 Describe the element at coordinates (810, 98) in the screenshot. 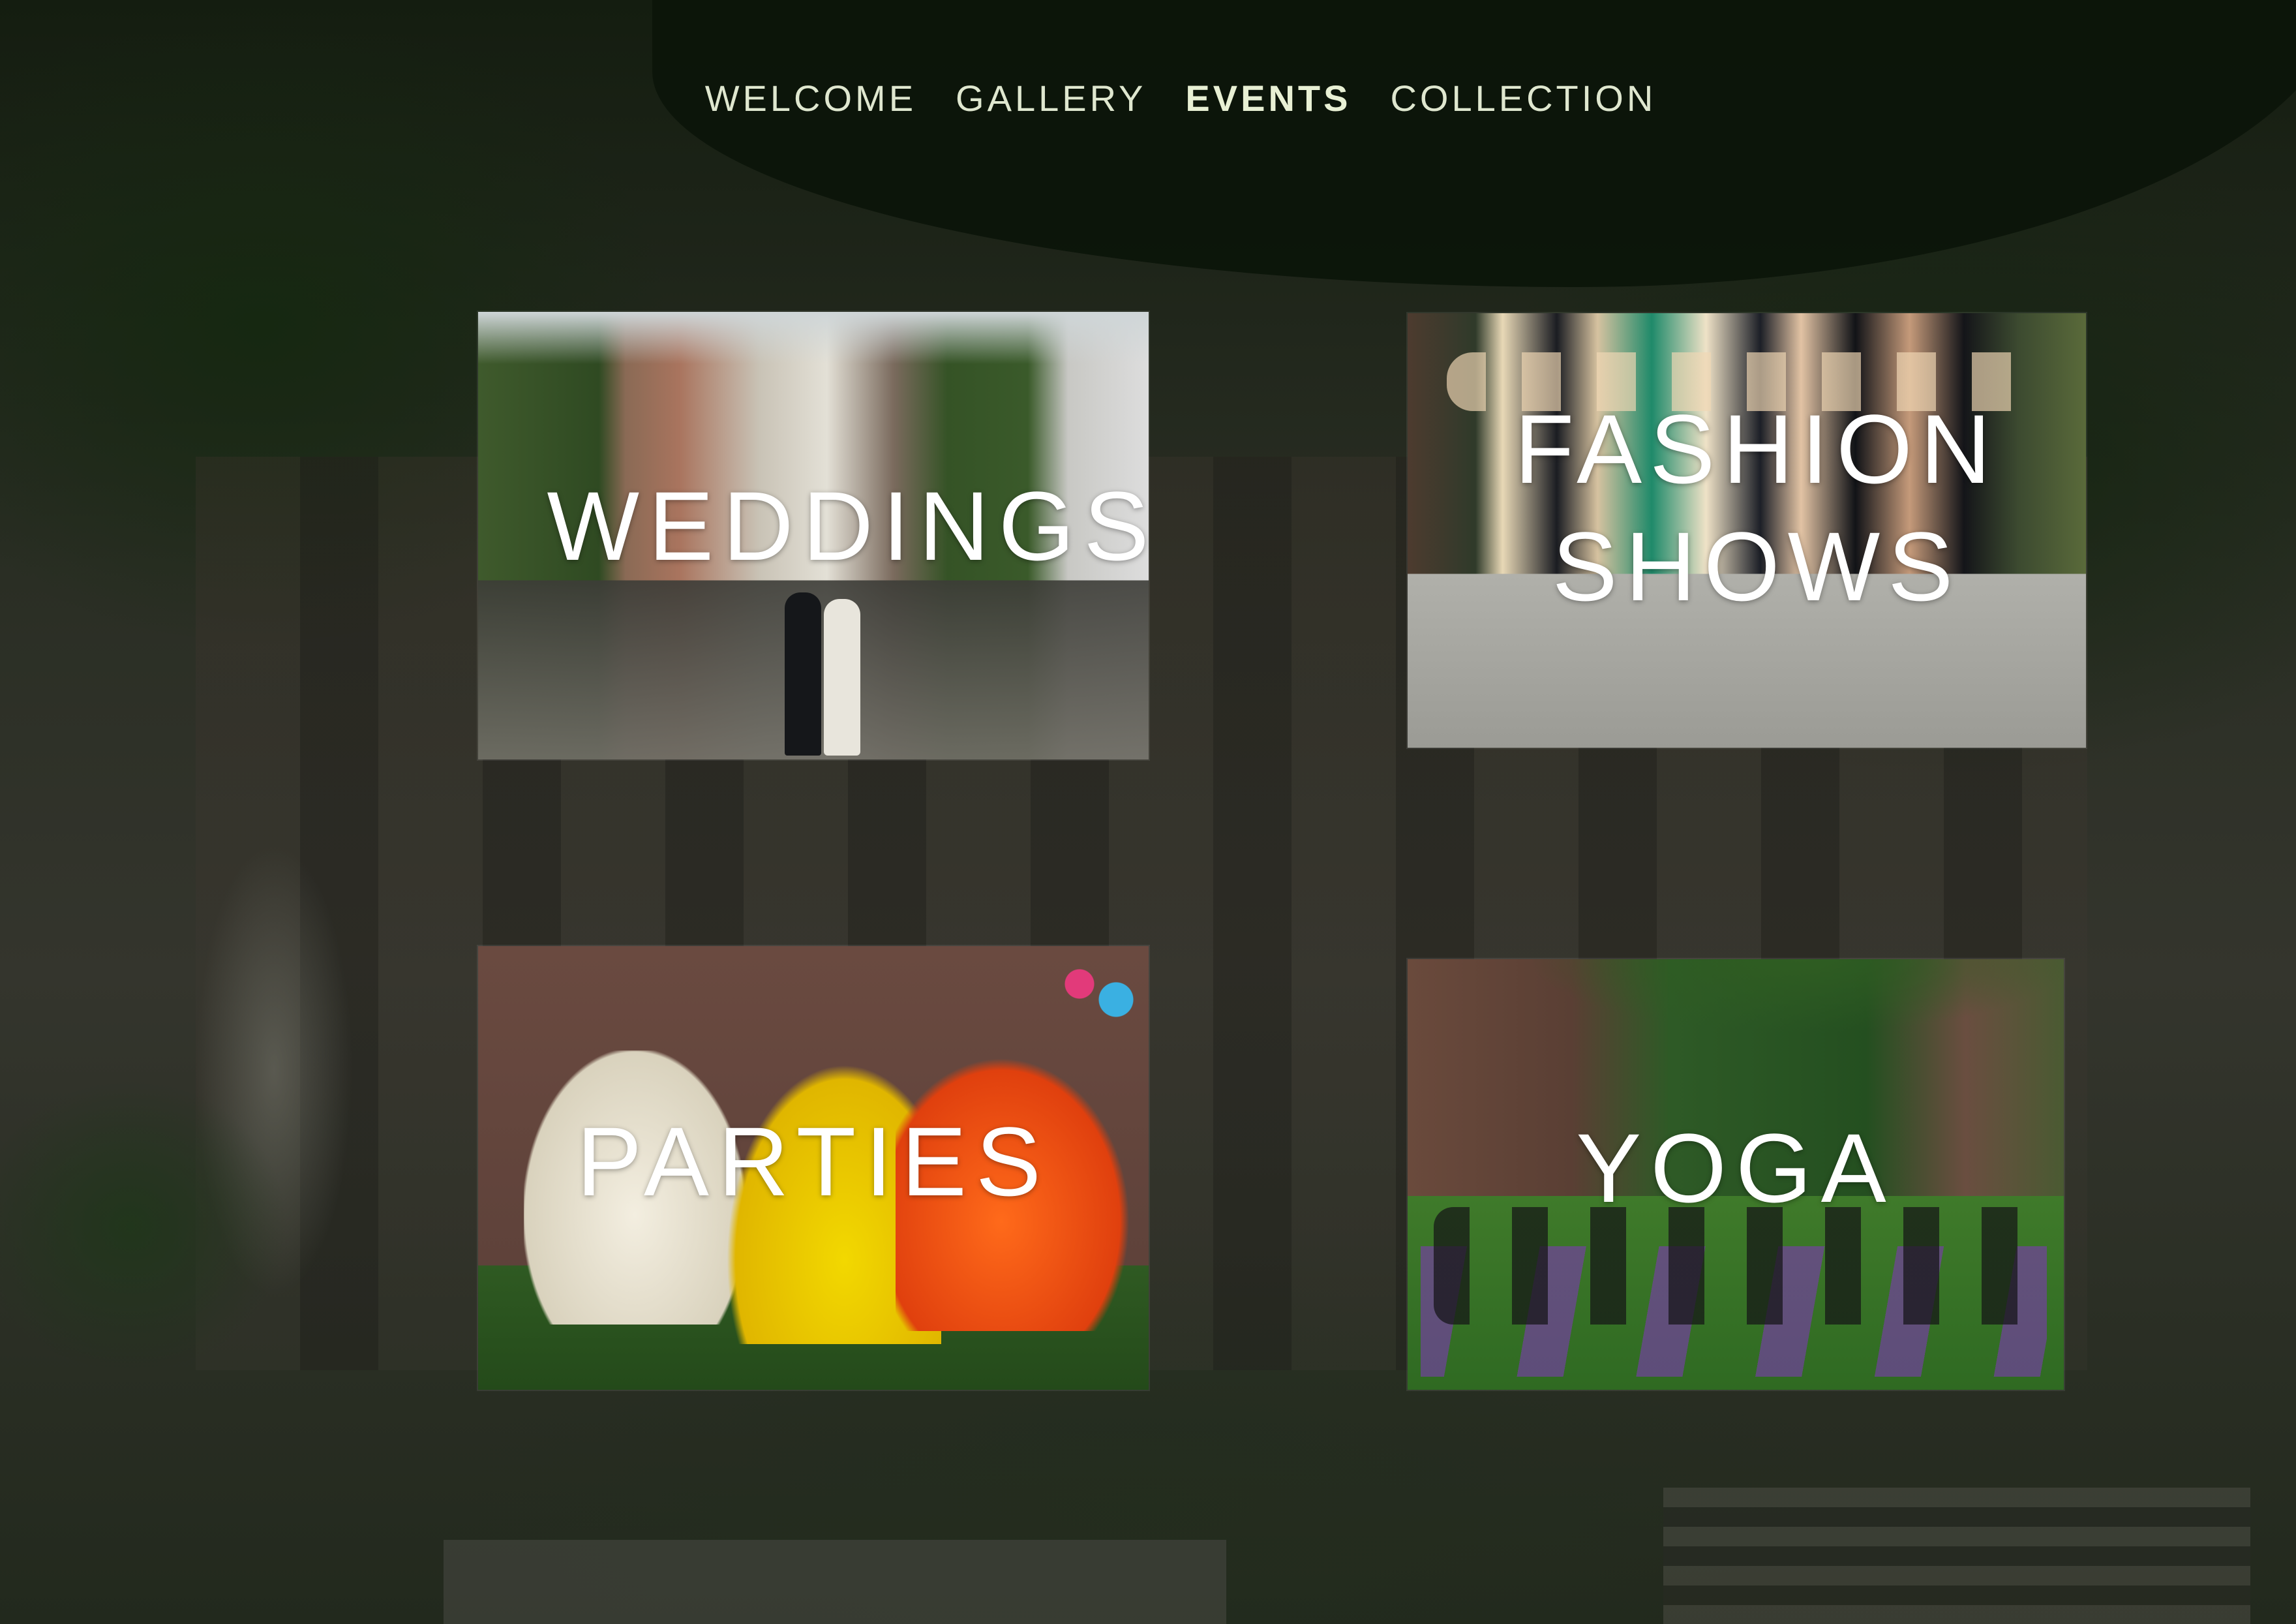

I see `nav-item-welcome: WELCOME` at that location.